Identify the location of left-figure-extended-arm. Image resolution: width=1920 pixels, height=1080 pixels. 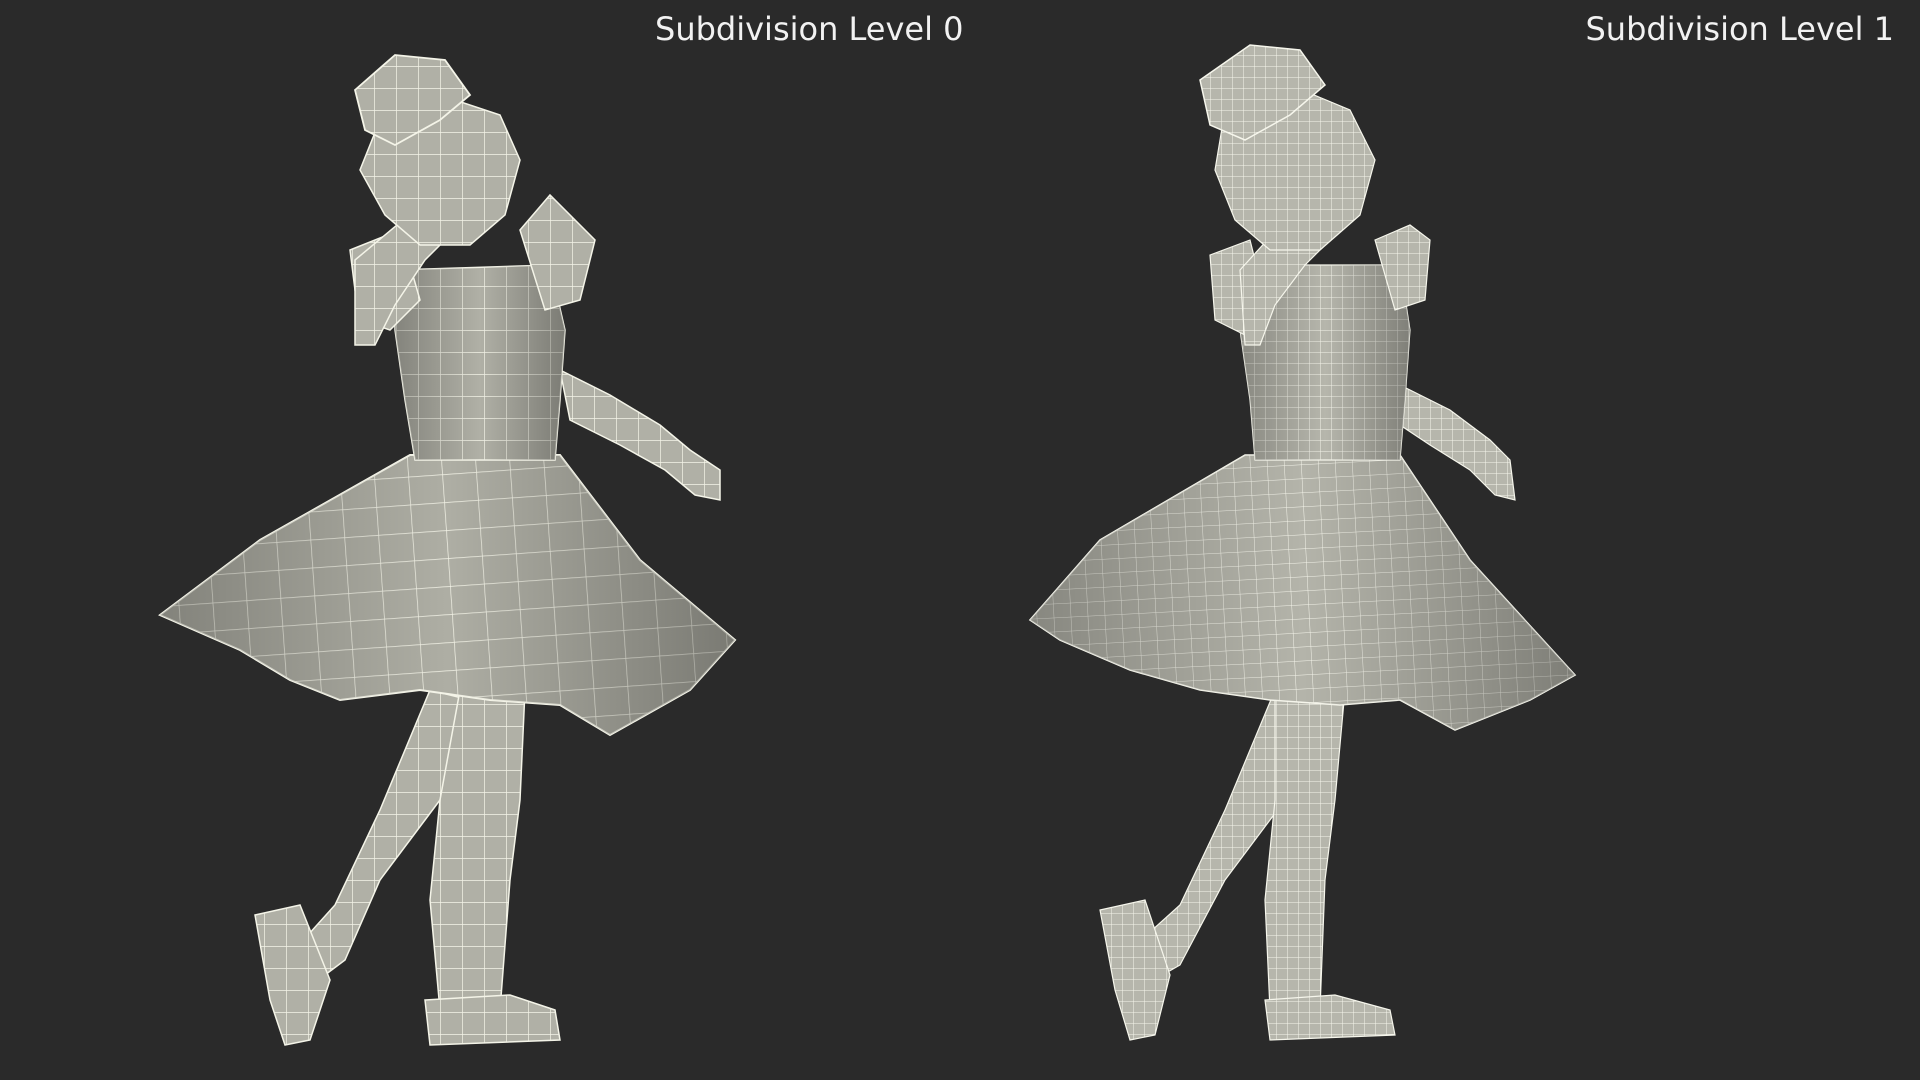
(639, 434).